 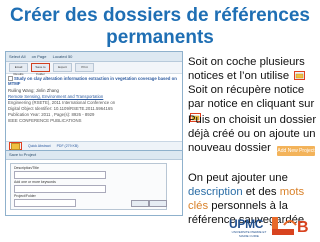 I want to click on description-label: Description/Title, so click(x=26, y=168).